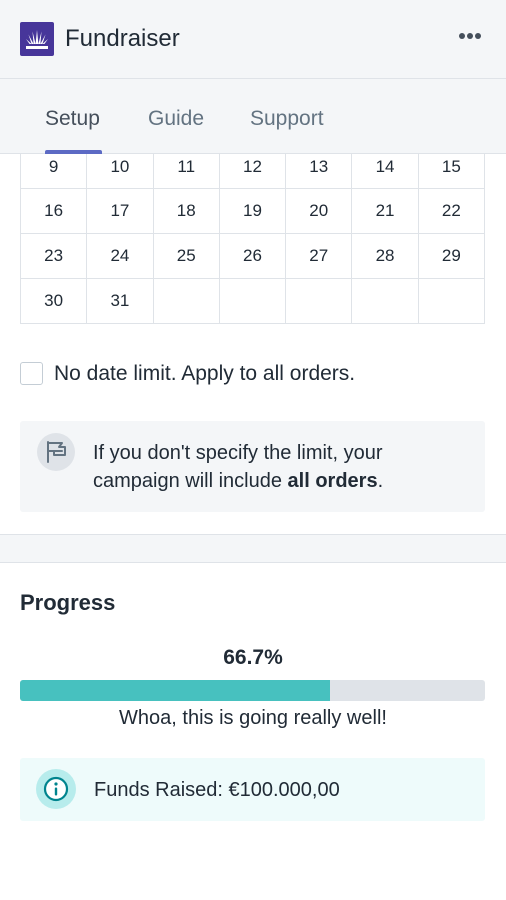 This screenshot has height=900, width=506. I want to click on tab-support: Support, so click(287, 119).